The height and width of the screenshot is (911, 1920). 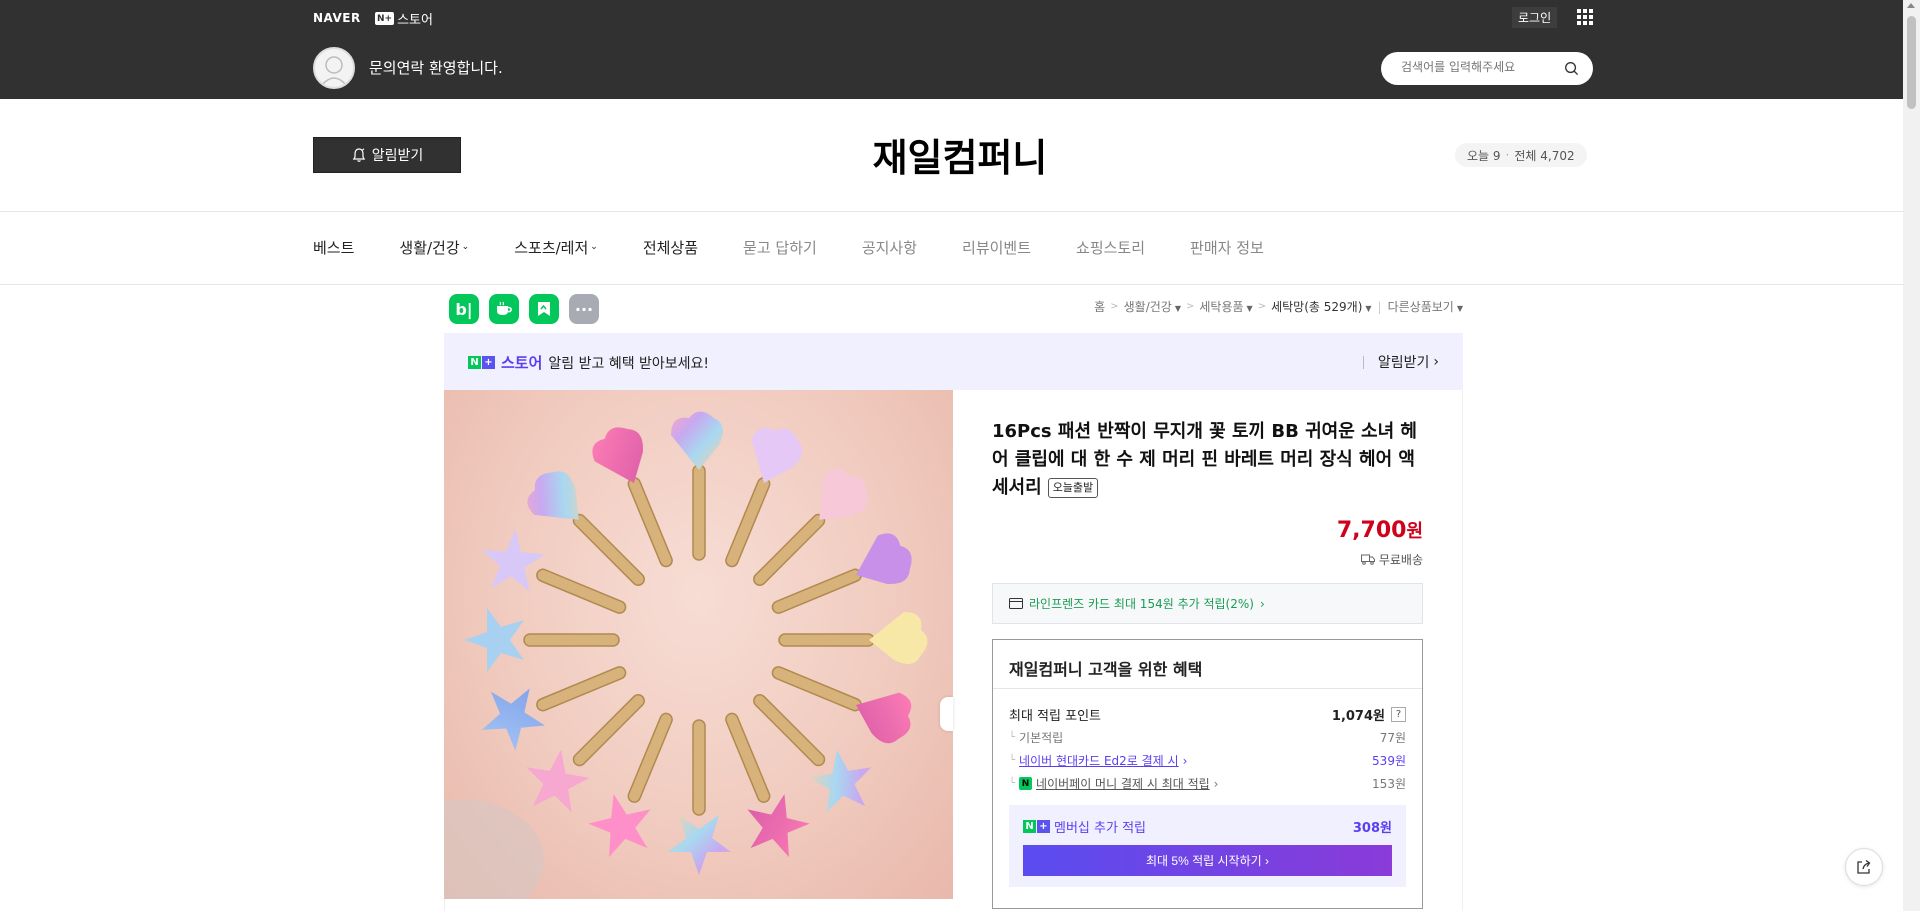 What do you see at coordinates (629, 363) in the screenshot?
I see `promo-text: 알림 받고 혜택 받아보세요!` at bounding box center [629, 363].